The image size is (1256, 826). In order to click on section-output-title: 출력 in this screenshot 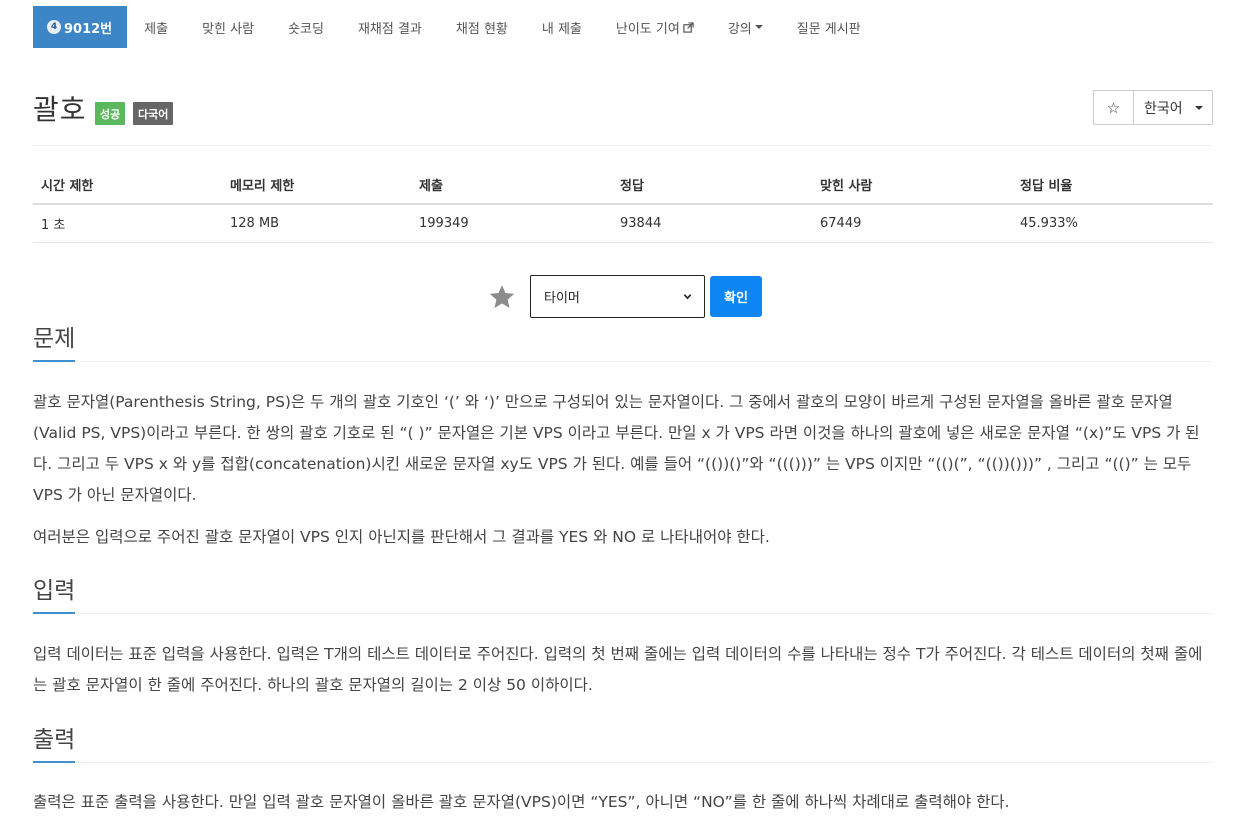, I will do `click(54, 740)`.